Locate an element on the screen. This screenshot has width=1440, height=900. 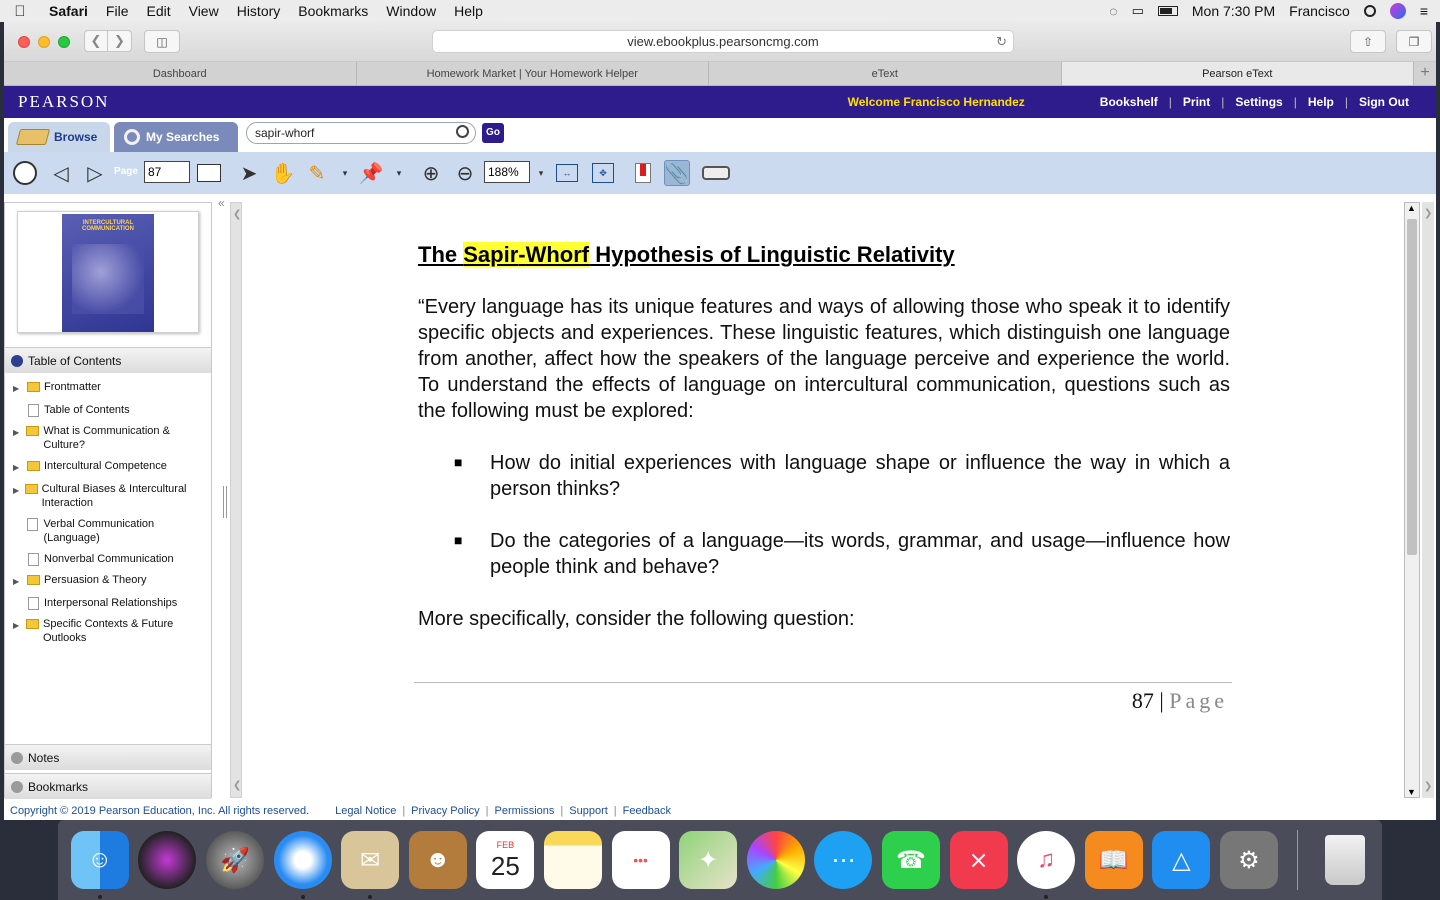
right-collapse-bar: ❯ ❯ is located at coordinates (1428, 500).